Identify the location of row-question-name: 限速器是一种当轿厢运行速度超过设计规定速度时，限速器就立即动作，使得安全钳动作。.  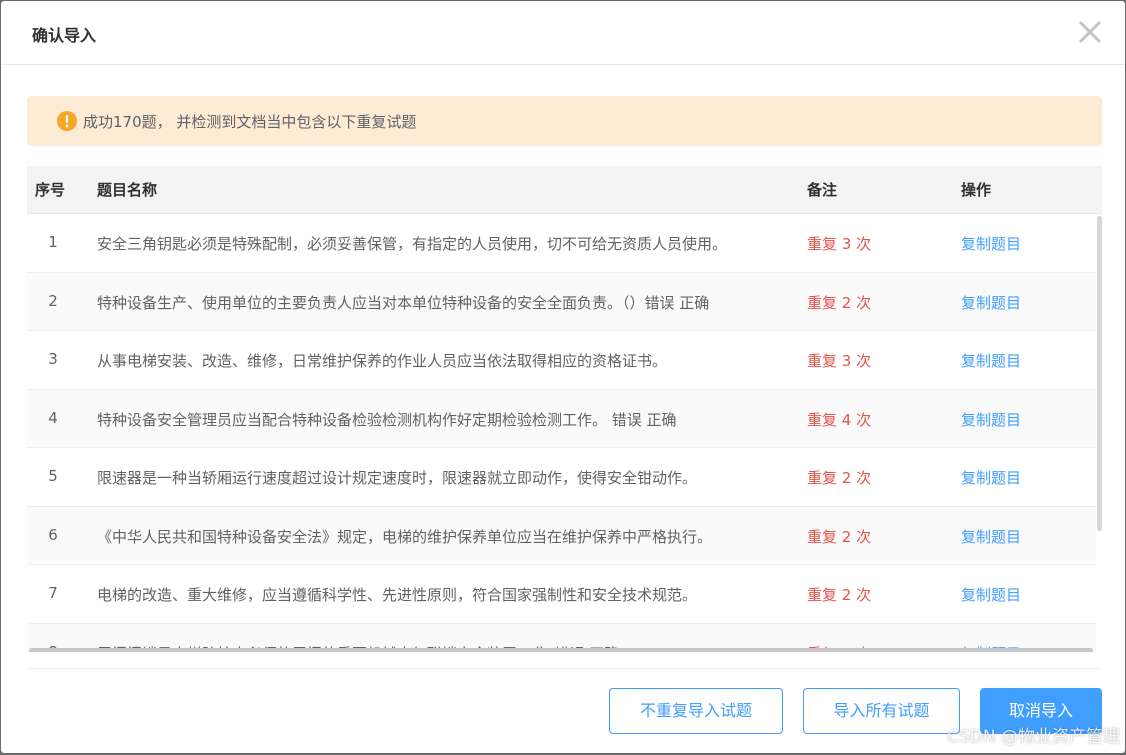
(397, 478).